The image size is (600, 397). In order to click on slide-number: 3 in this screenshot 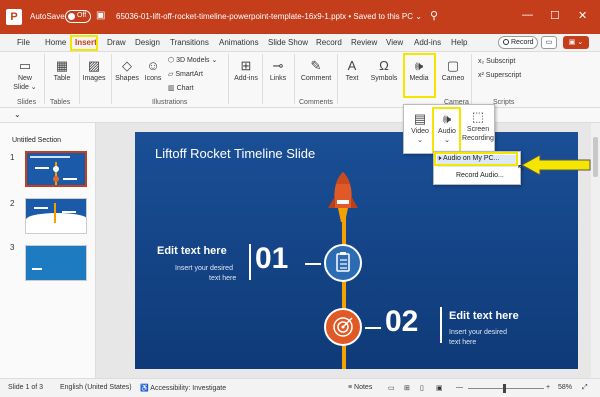, I will do `click(12, 247)`.